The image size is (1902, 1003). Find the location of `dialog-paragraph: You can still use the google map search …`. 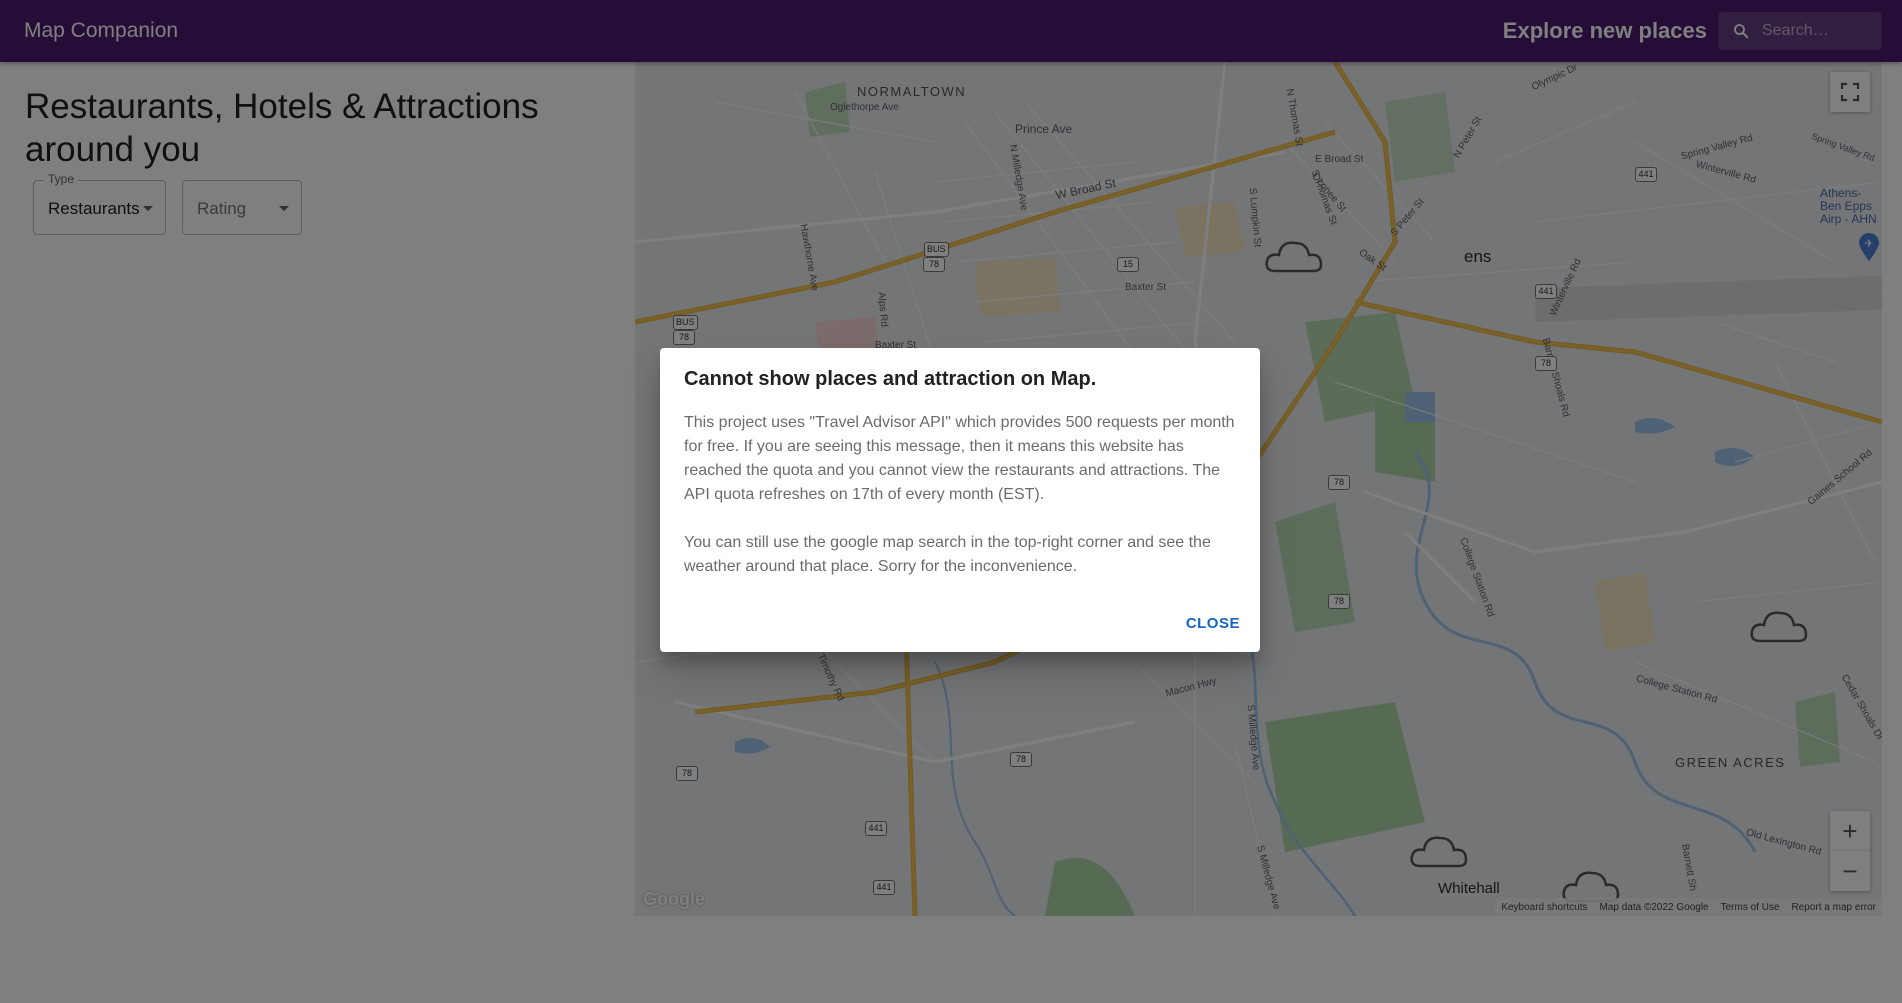

dialog-paragraph: You can still use the google map search … is located at coordinates (947, 554).